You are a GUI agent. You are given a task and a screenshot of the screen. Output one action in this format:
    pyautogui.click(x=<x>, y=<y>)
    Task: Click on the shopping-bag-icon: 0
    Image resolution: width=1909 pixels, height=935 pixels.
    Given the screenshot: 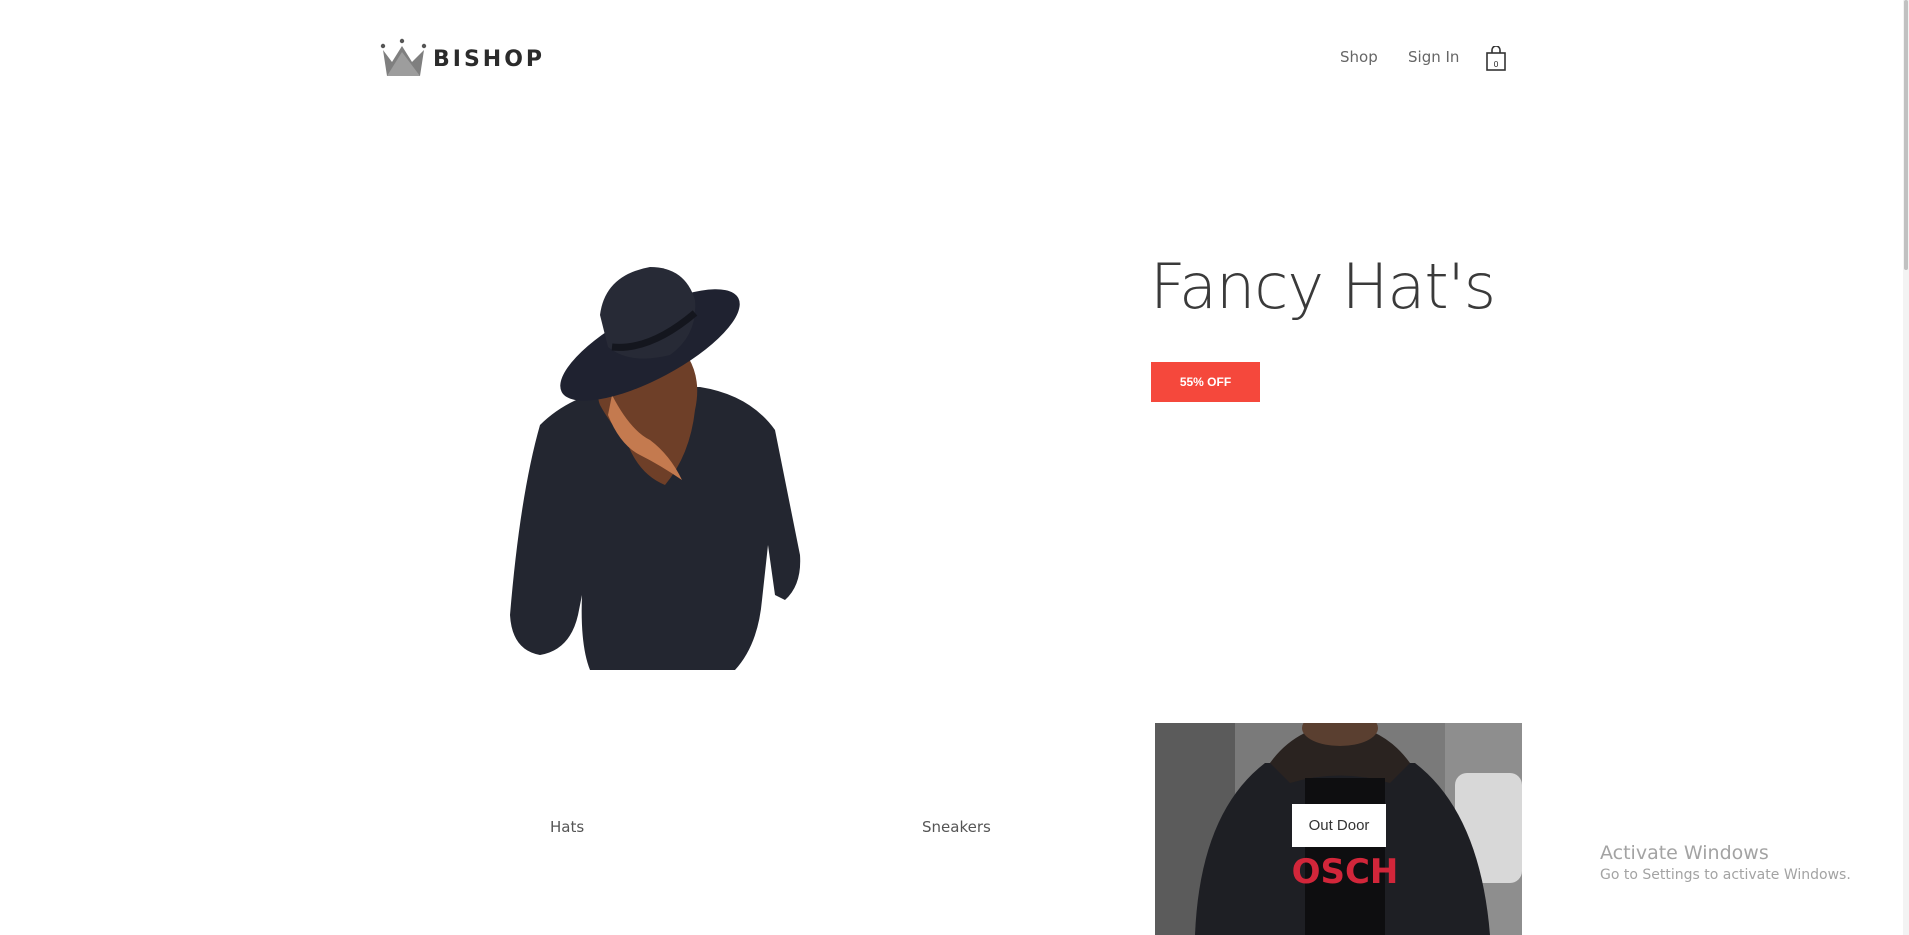 What is the action you would take?
    pyautogui.click(x=1496, y=58)
    